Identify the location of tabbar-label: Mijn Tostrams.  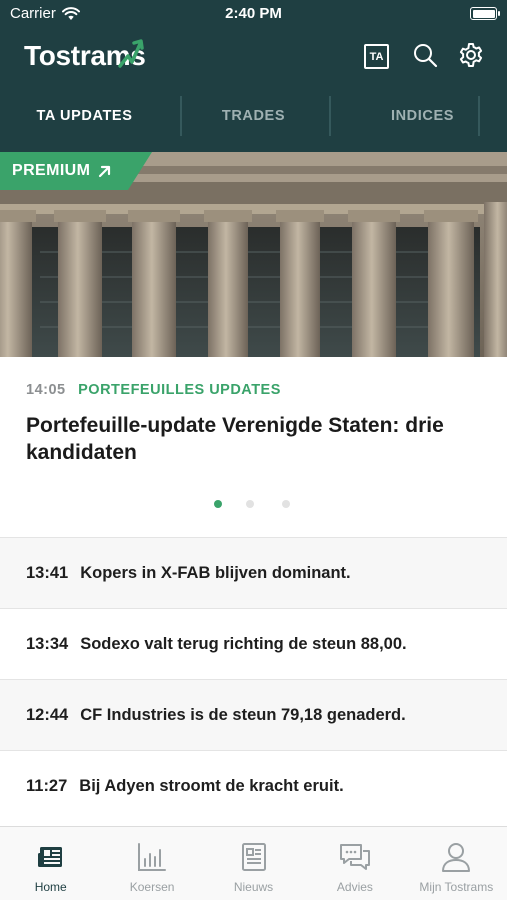
(456, 887).